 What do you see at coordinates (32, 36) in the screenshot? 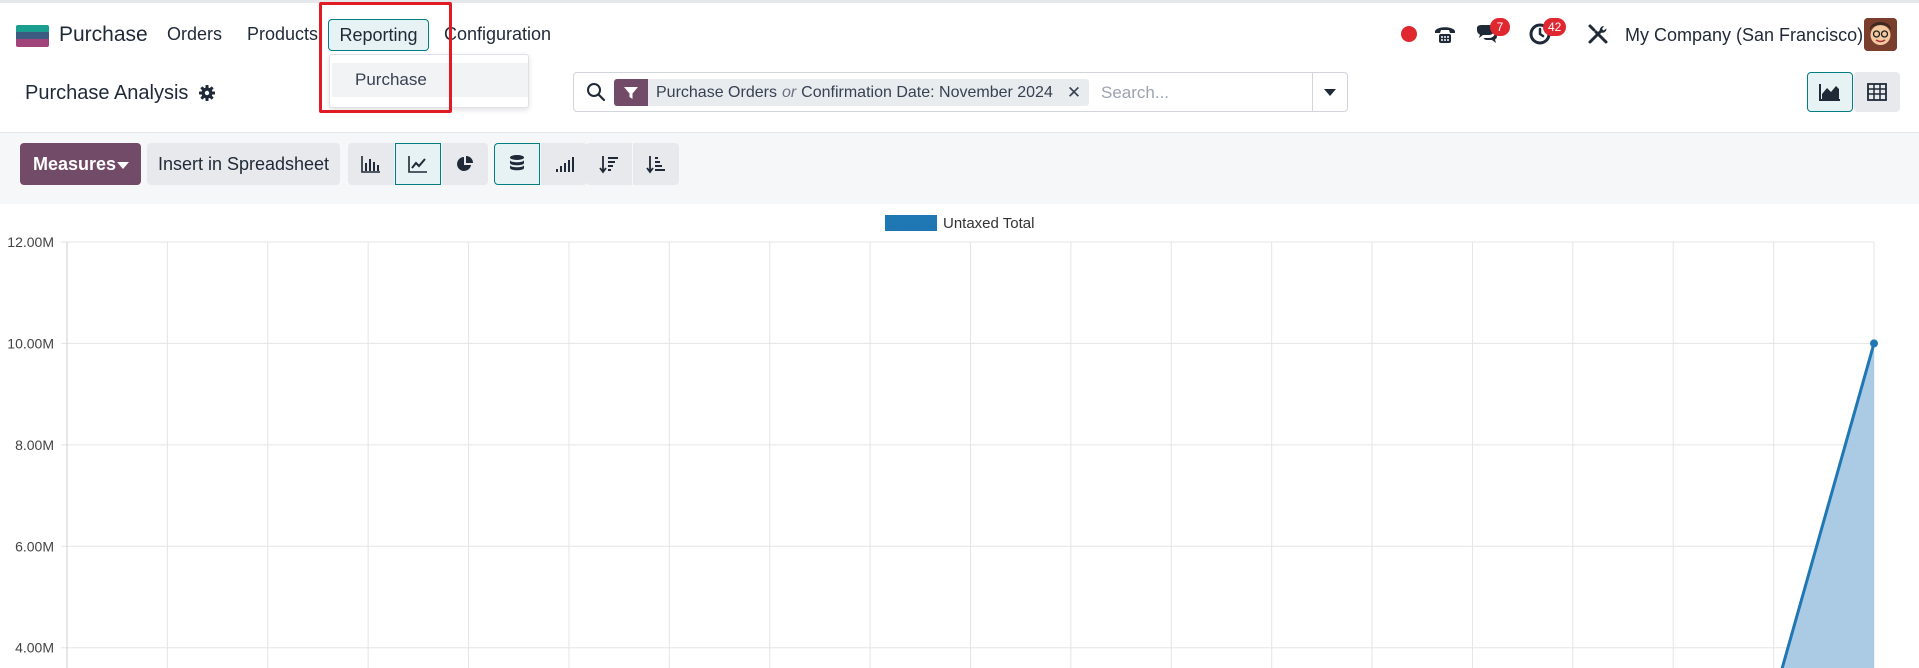
I see `apps-menu-icon` at bounding box center [32, 36].